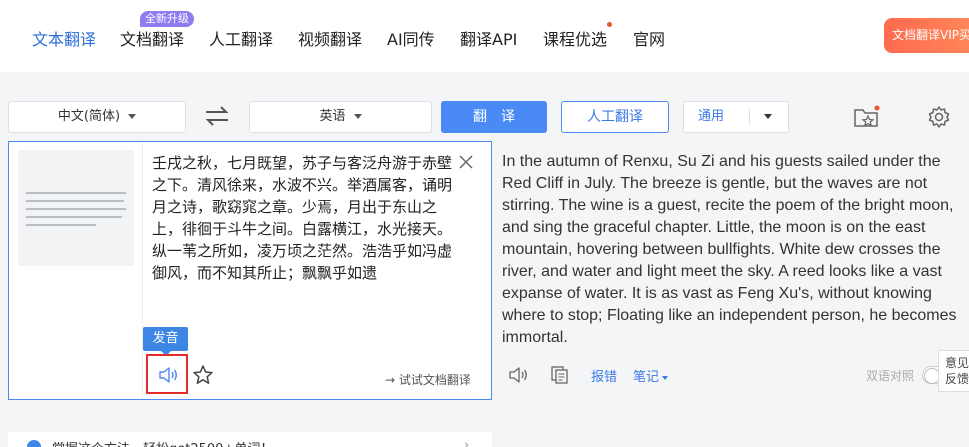 The height and width of the screenshot is (447, 969). What do you see at coordinates (646, 377) in the screenshot?
I see `notes-label: 笔记` at bounding box center [646, 377].